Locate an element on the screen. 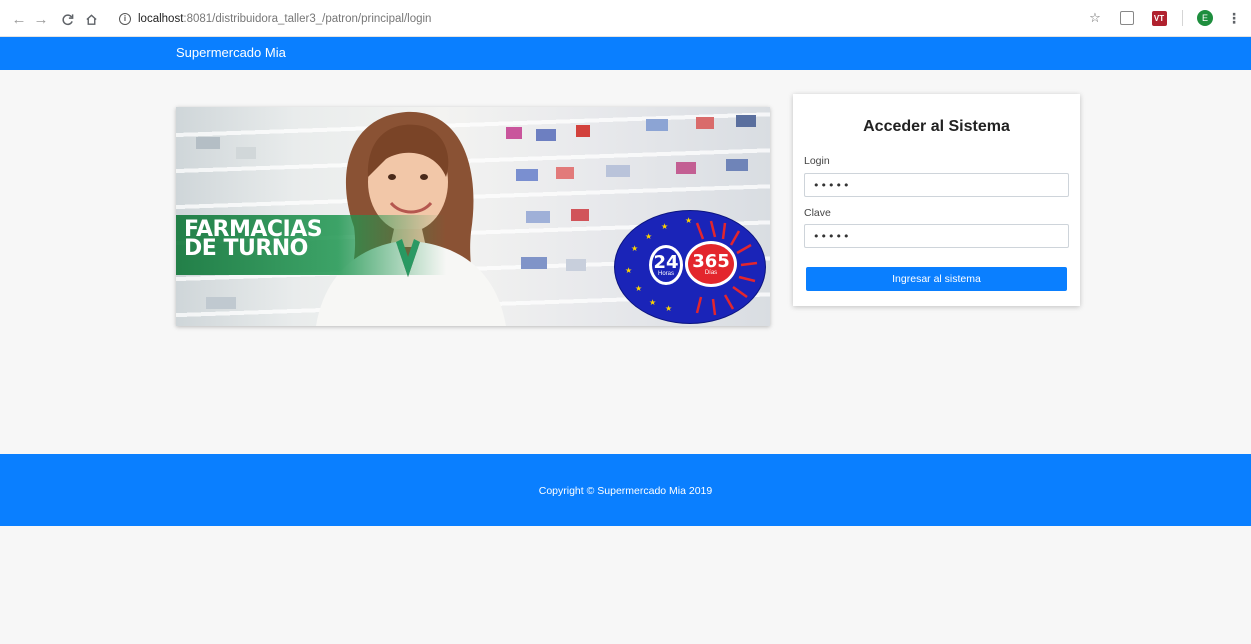 This screenshot has height=644, width=1251. banner-headline: FARMACIAS DE TURNO is located at coordinates (253, 240).